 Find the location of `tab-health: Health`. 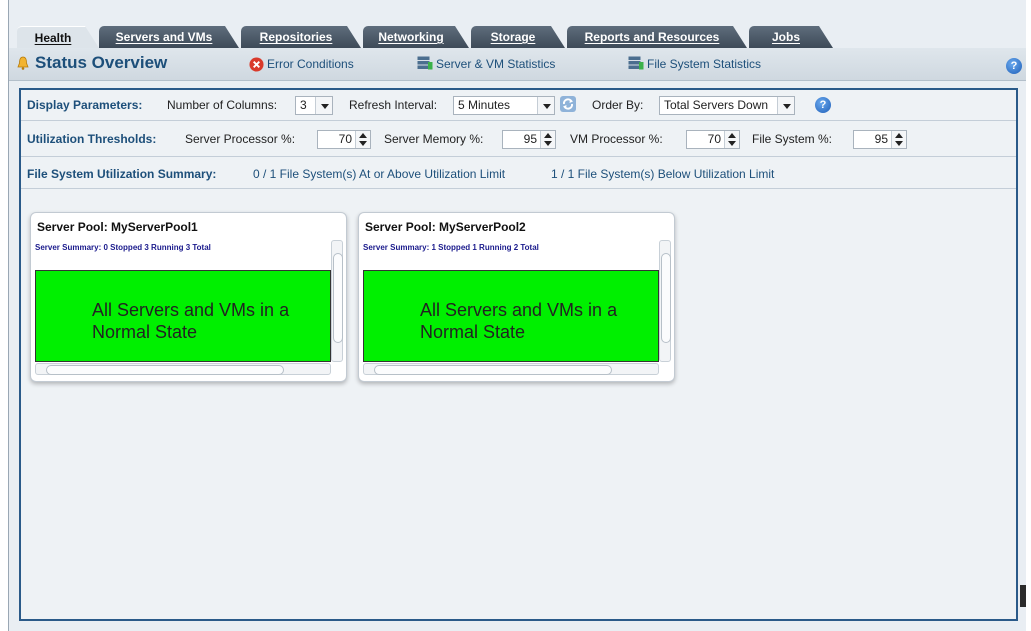

tab-health: Health is located at coordinates (58, 37).